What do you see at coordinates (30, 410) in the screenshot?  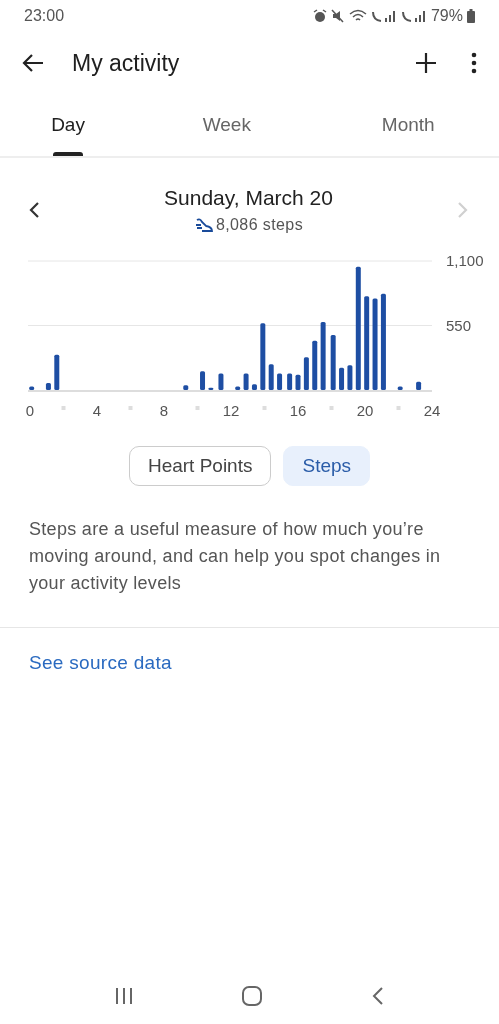 I see `axis-label: 0` at bounding box center [30, 410].